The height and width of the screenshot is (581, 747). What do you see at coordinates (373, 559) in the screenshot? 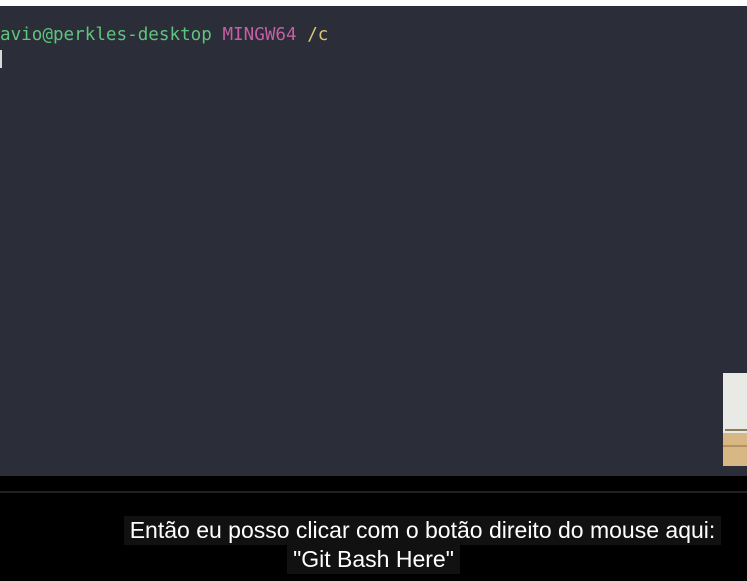
I see `subtitle-line-2: "Git Bash Here"` at bounding box center [373, 559].